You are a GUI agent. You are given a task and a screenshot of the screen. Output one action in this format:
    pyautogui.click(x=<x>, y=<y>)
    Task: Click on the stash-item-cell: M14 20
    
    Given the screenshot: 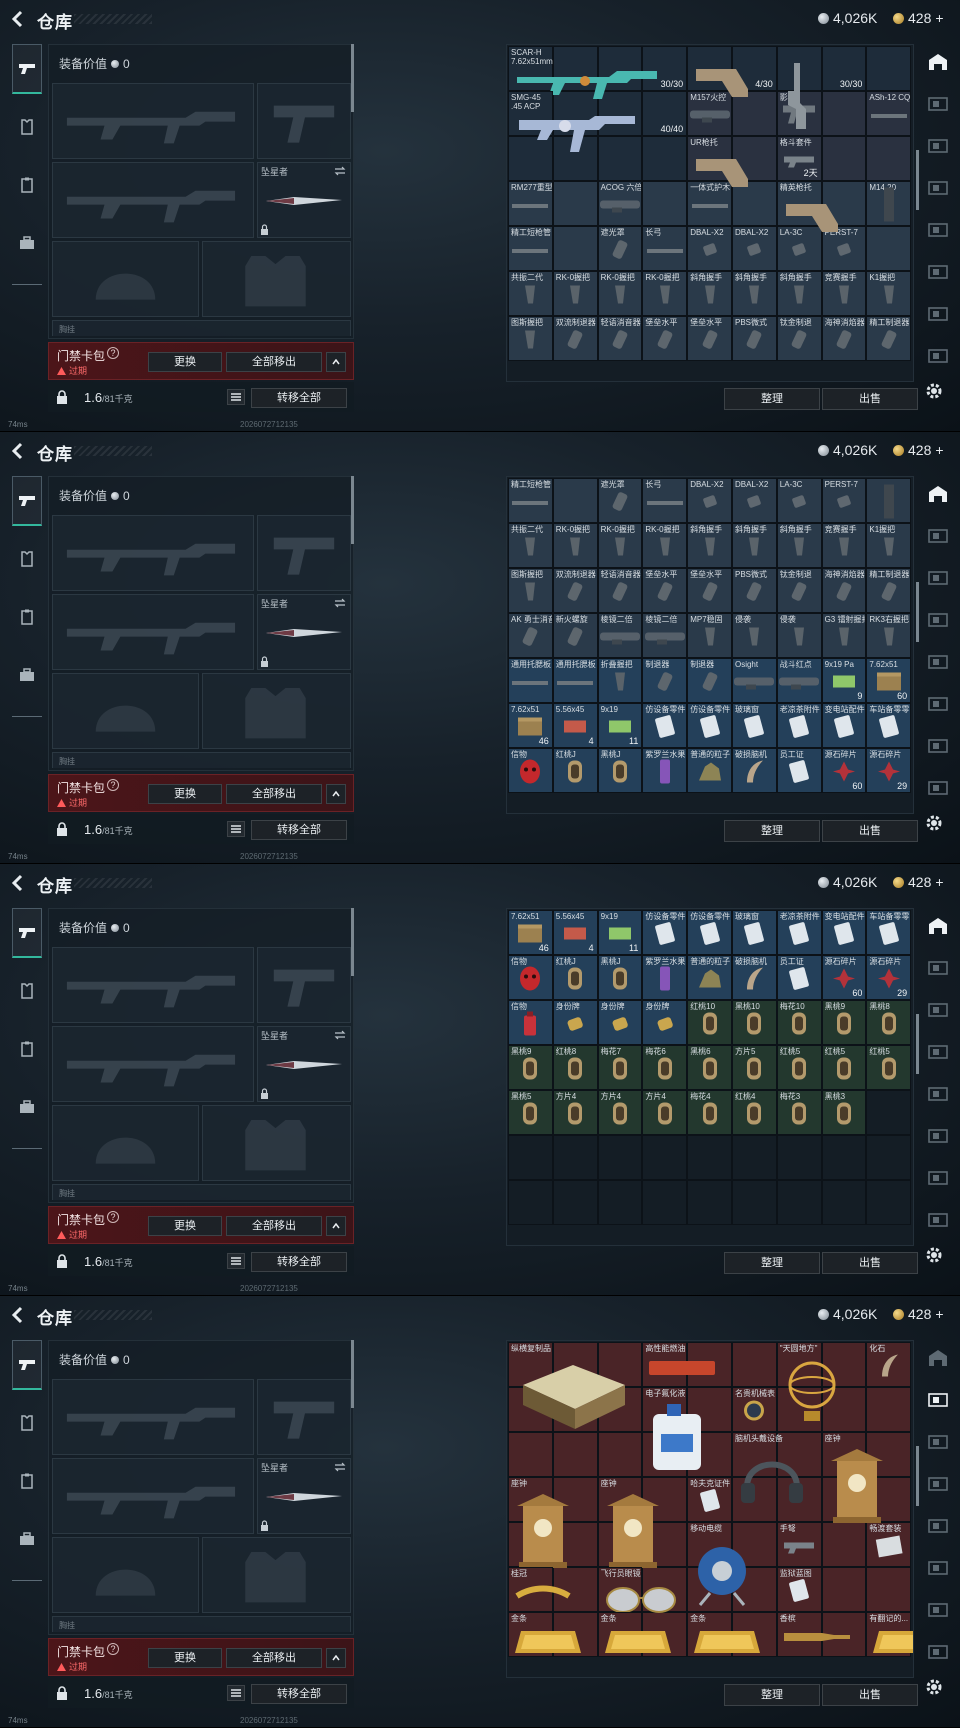 What is the action you would take?
    pyautogui.click(x=889, y=203)
    